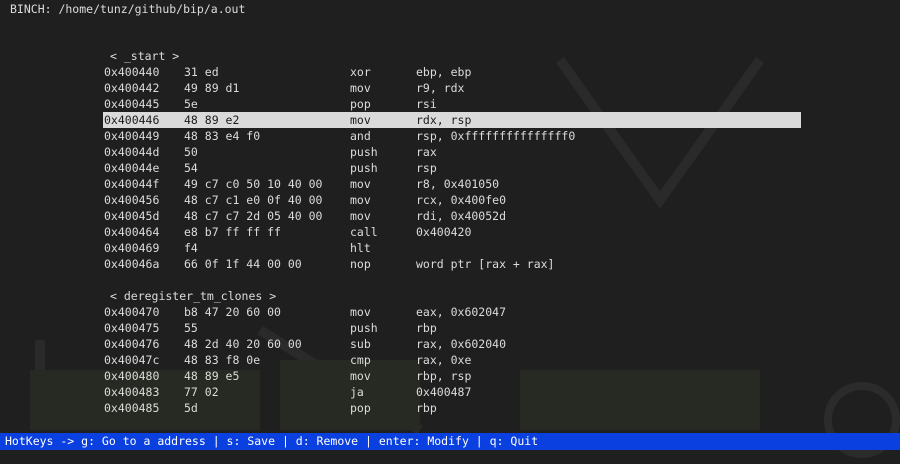 The height and width of the screenshot is (464, 900). I want to click on instruction-row: 0x400445 5e pop rsi, so click(450, 104).